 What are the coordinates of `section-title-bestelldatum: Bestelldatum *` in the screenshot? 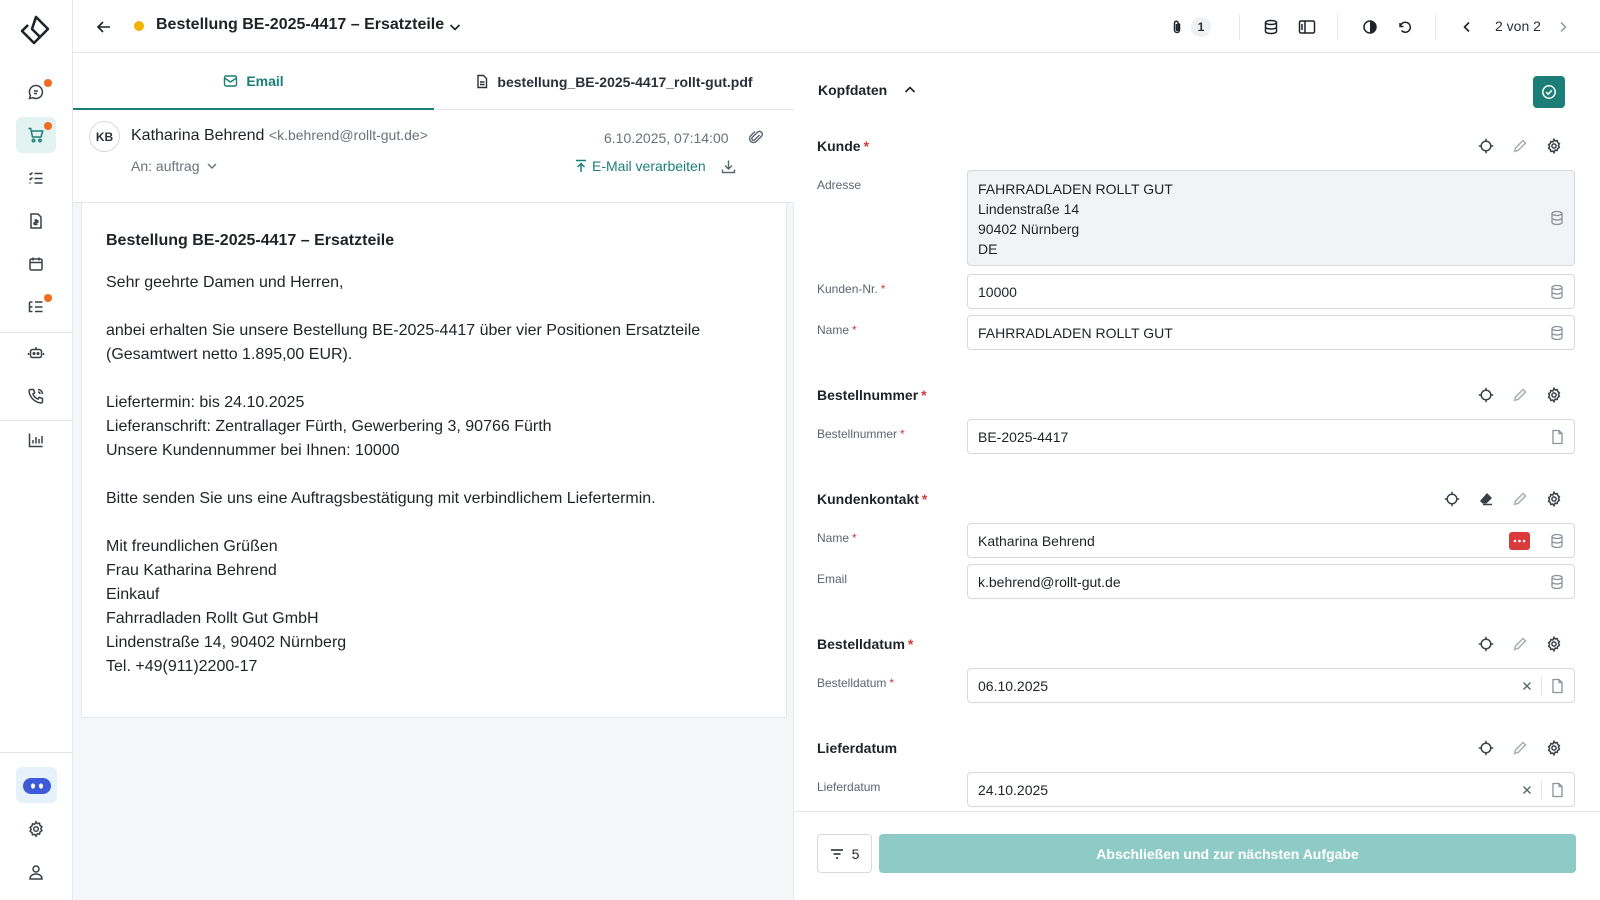 It's located at (865, 644).